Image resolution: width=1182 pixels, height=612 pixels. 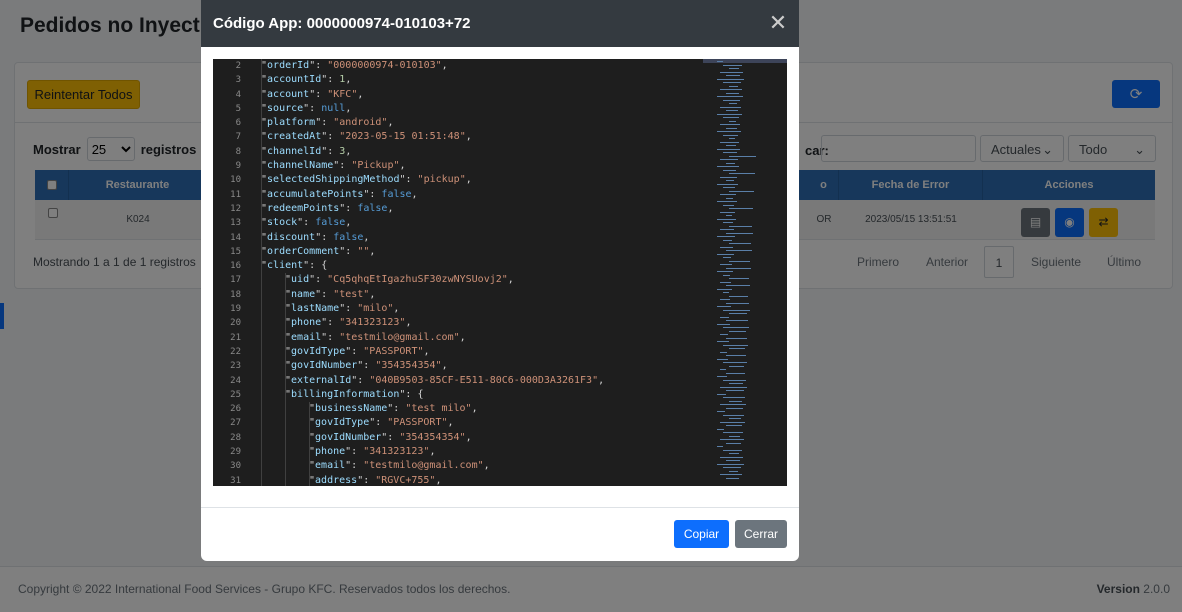 What do you see at coordinates (235, 223) in the screenshot?
I see `line-number: 13` at bounding box center [235, 223].